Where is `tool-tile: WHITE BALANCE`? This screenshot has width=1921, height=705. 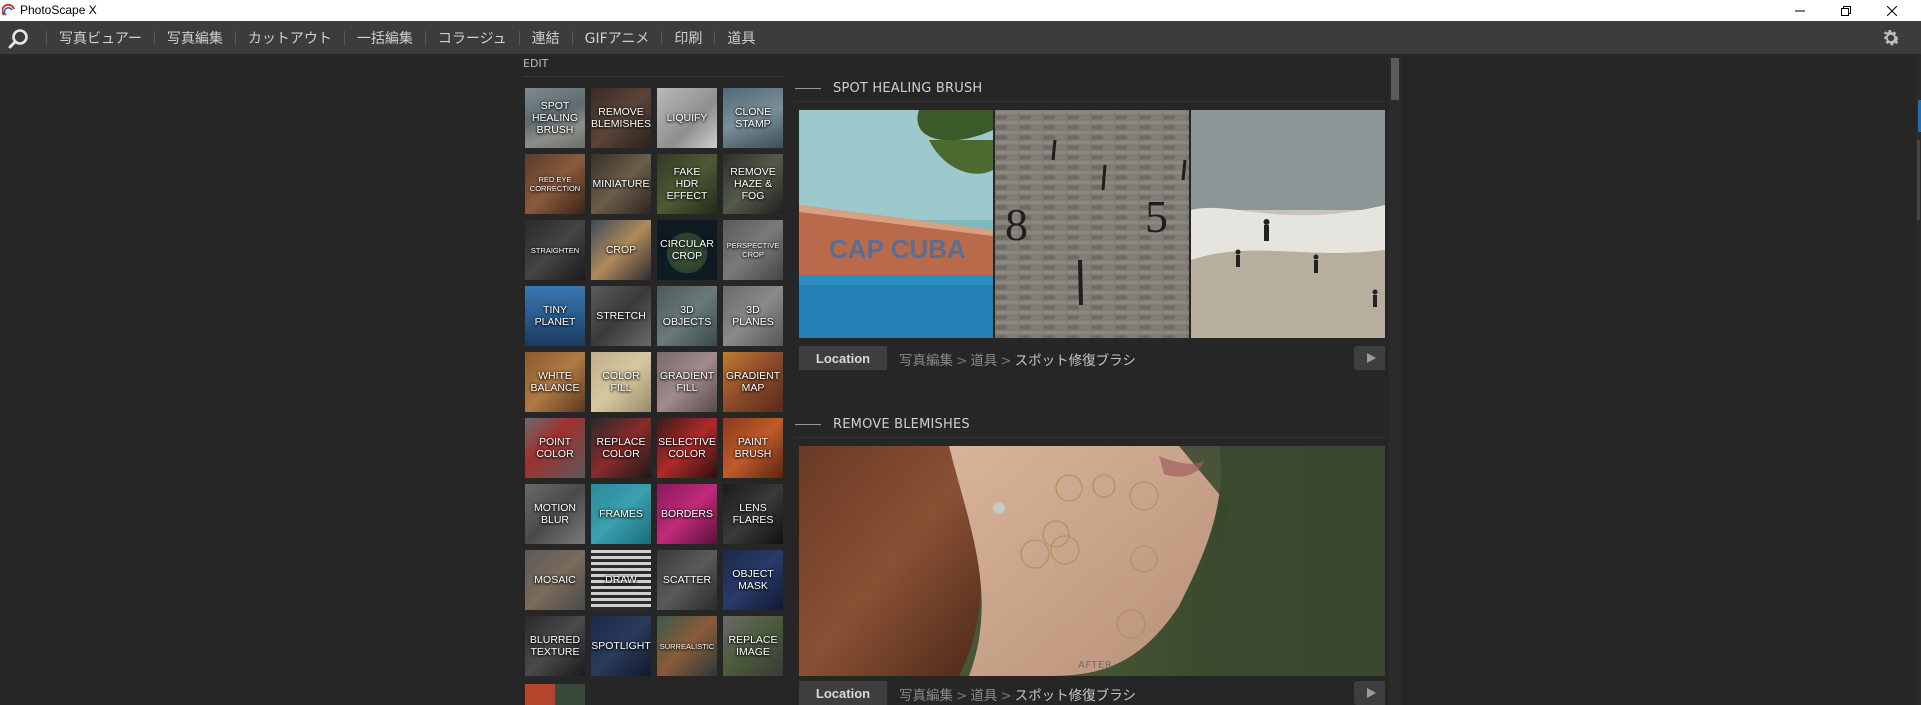
tool-tile: WHITE BALANCE is located at coordinates (555, 382).